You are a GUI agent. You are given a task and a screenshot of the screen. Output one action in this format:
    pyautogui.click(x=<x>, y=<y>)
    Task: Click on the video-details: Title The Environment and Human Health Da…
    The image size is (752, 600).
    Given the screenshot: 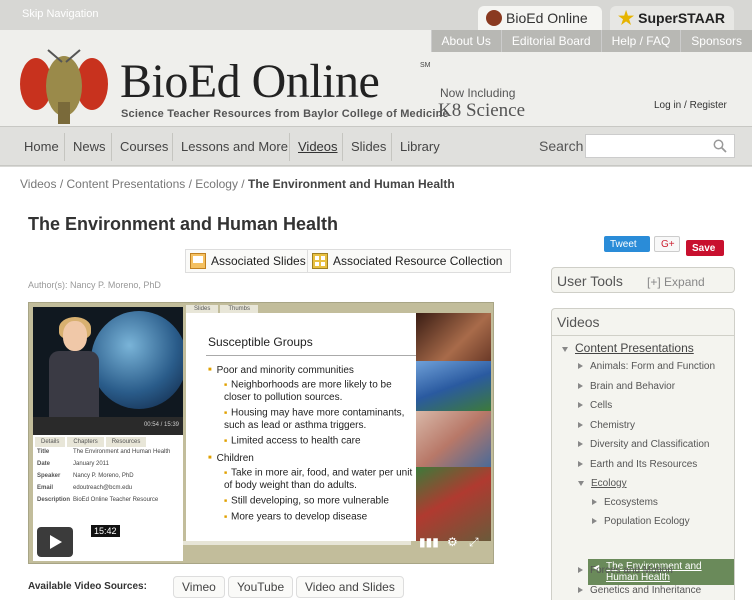 What is the action you would take?
    pyautogui.click(x=103, y=479)
    